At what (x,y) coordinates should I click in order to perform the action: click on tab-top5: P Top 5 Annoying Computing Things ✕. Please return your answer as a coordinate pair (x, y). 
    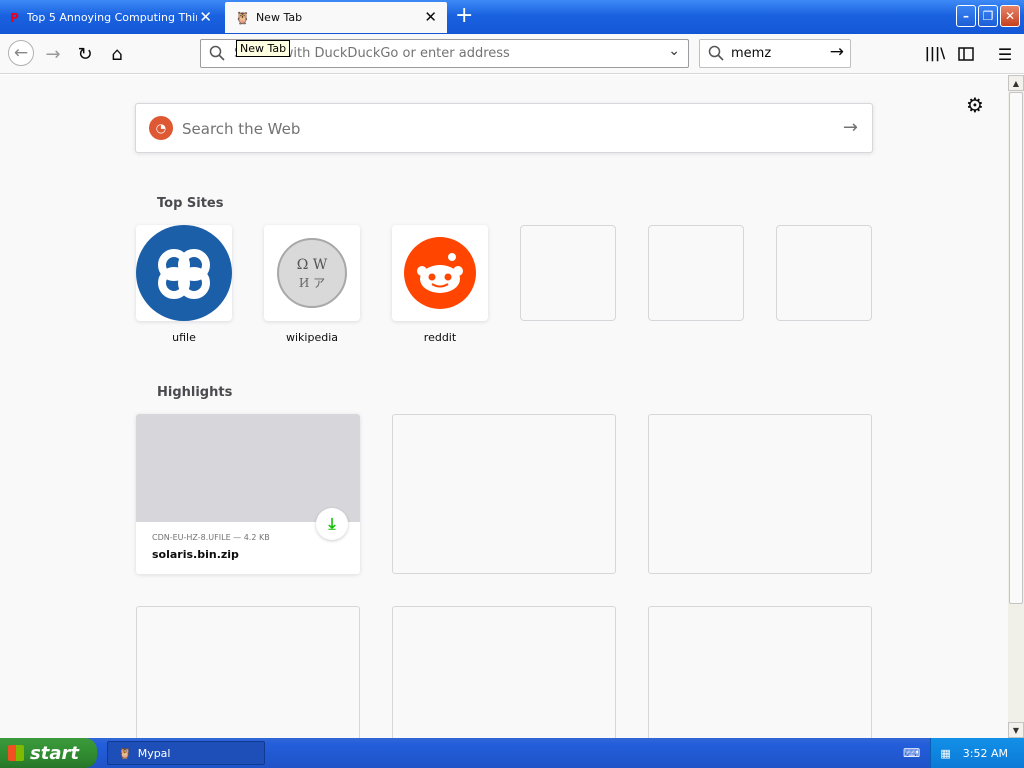
    Looking at the image, I should click on (111, 17).